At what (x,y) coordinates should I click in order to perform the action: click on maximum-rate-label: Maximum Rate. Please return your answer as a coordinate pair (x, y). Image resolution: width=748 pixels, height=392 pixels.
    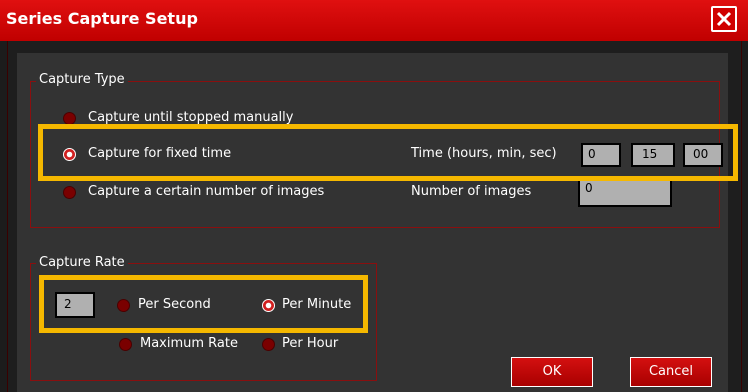
    Looking at the image, I should click on (189, 343).